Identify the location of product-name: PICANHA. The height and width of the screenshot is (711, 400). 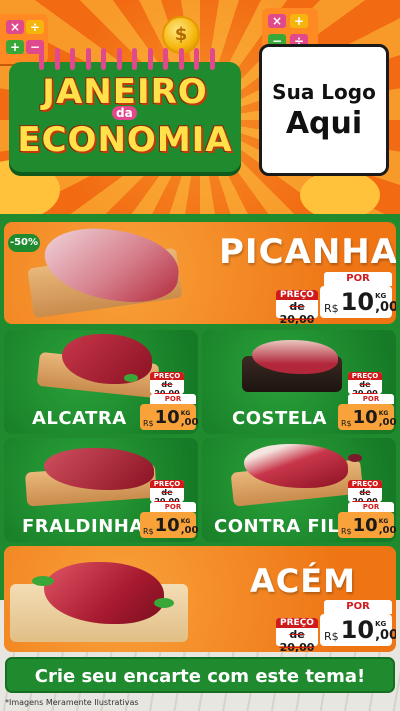
(307, 252).